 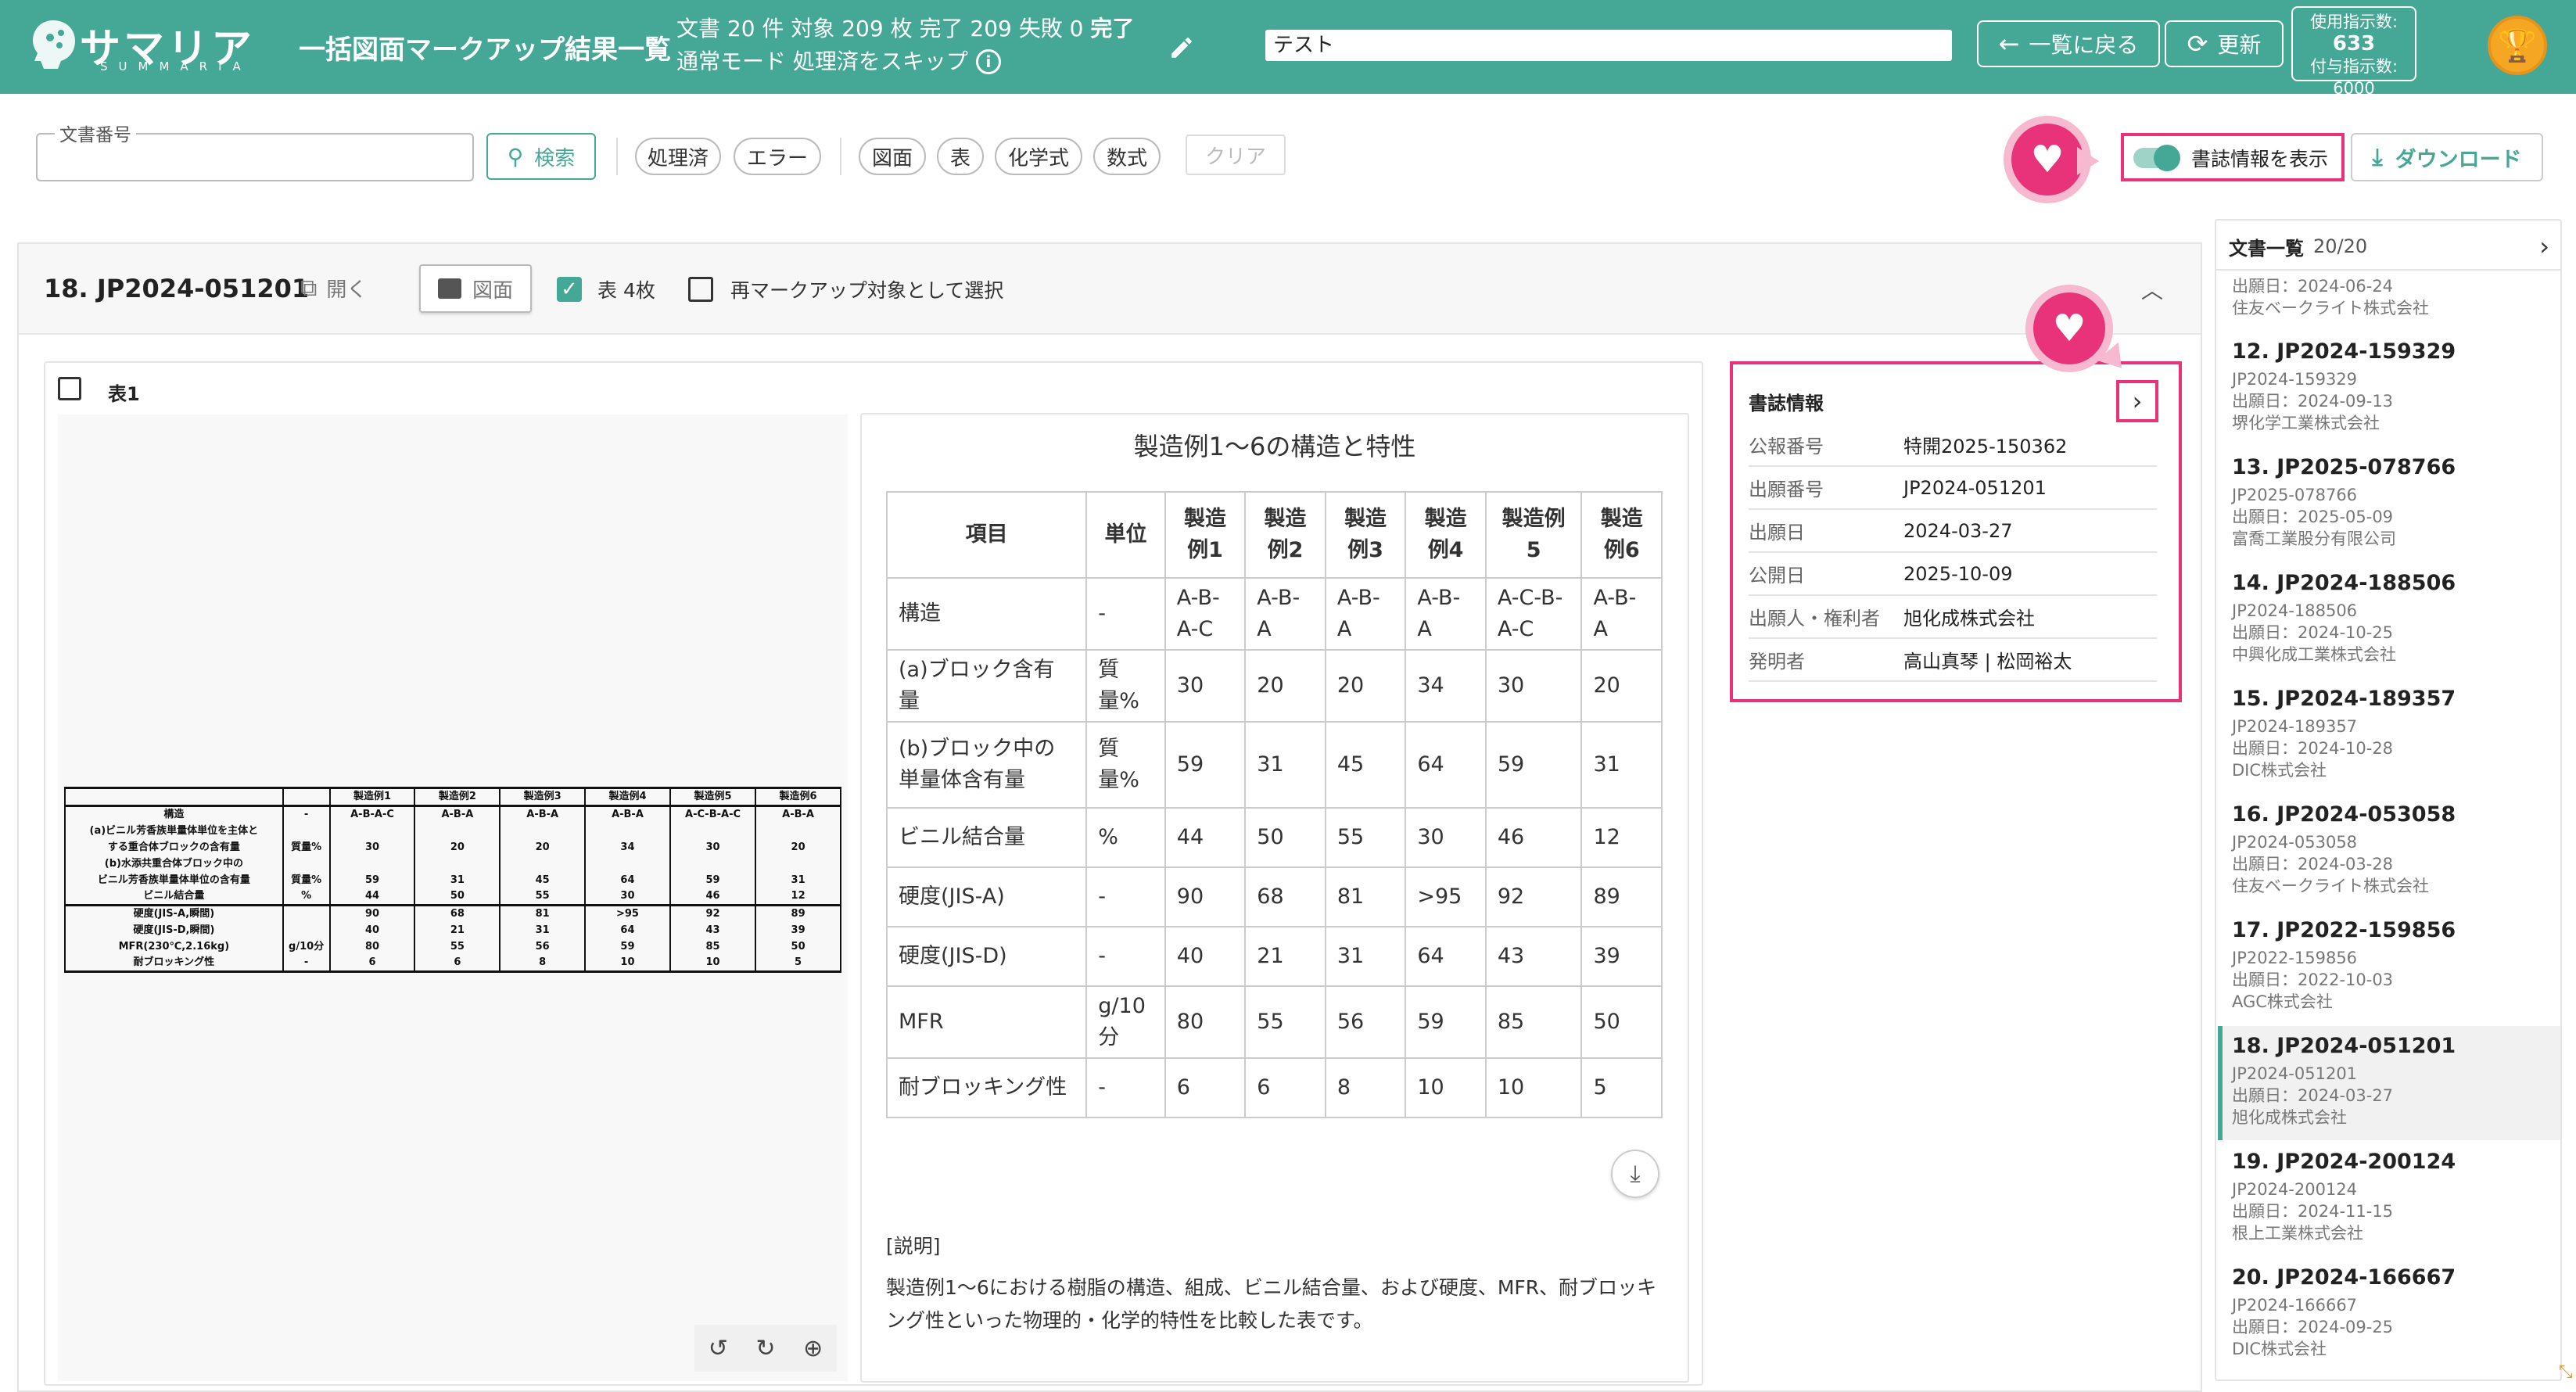 What do you see at coordinates (1533, 614) in the screenshot?
I see `table-cell: A-C-B-A-C` at bounding box center [1533, 614].